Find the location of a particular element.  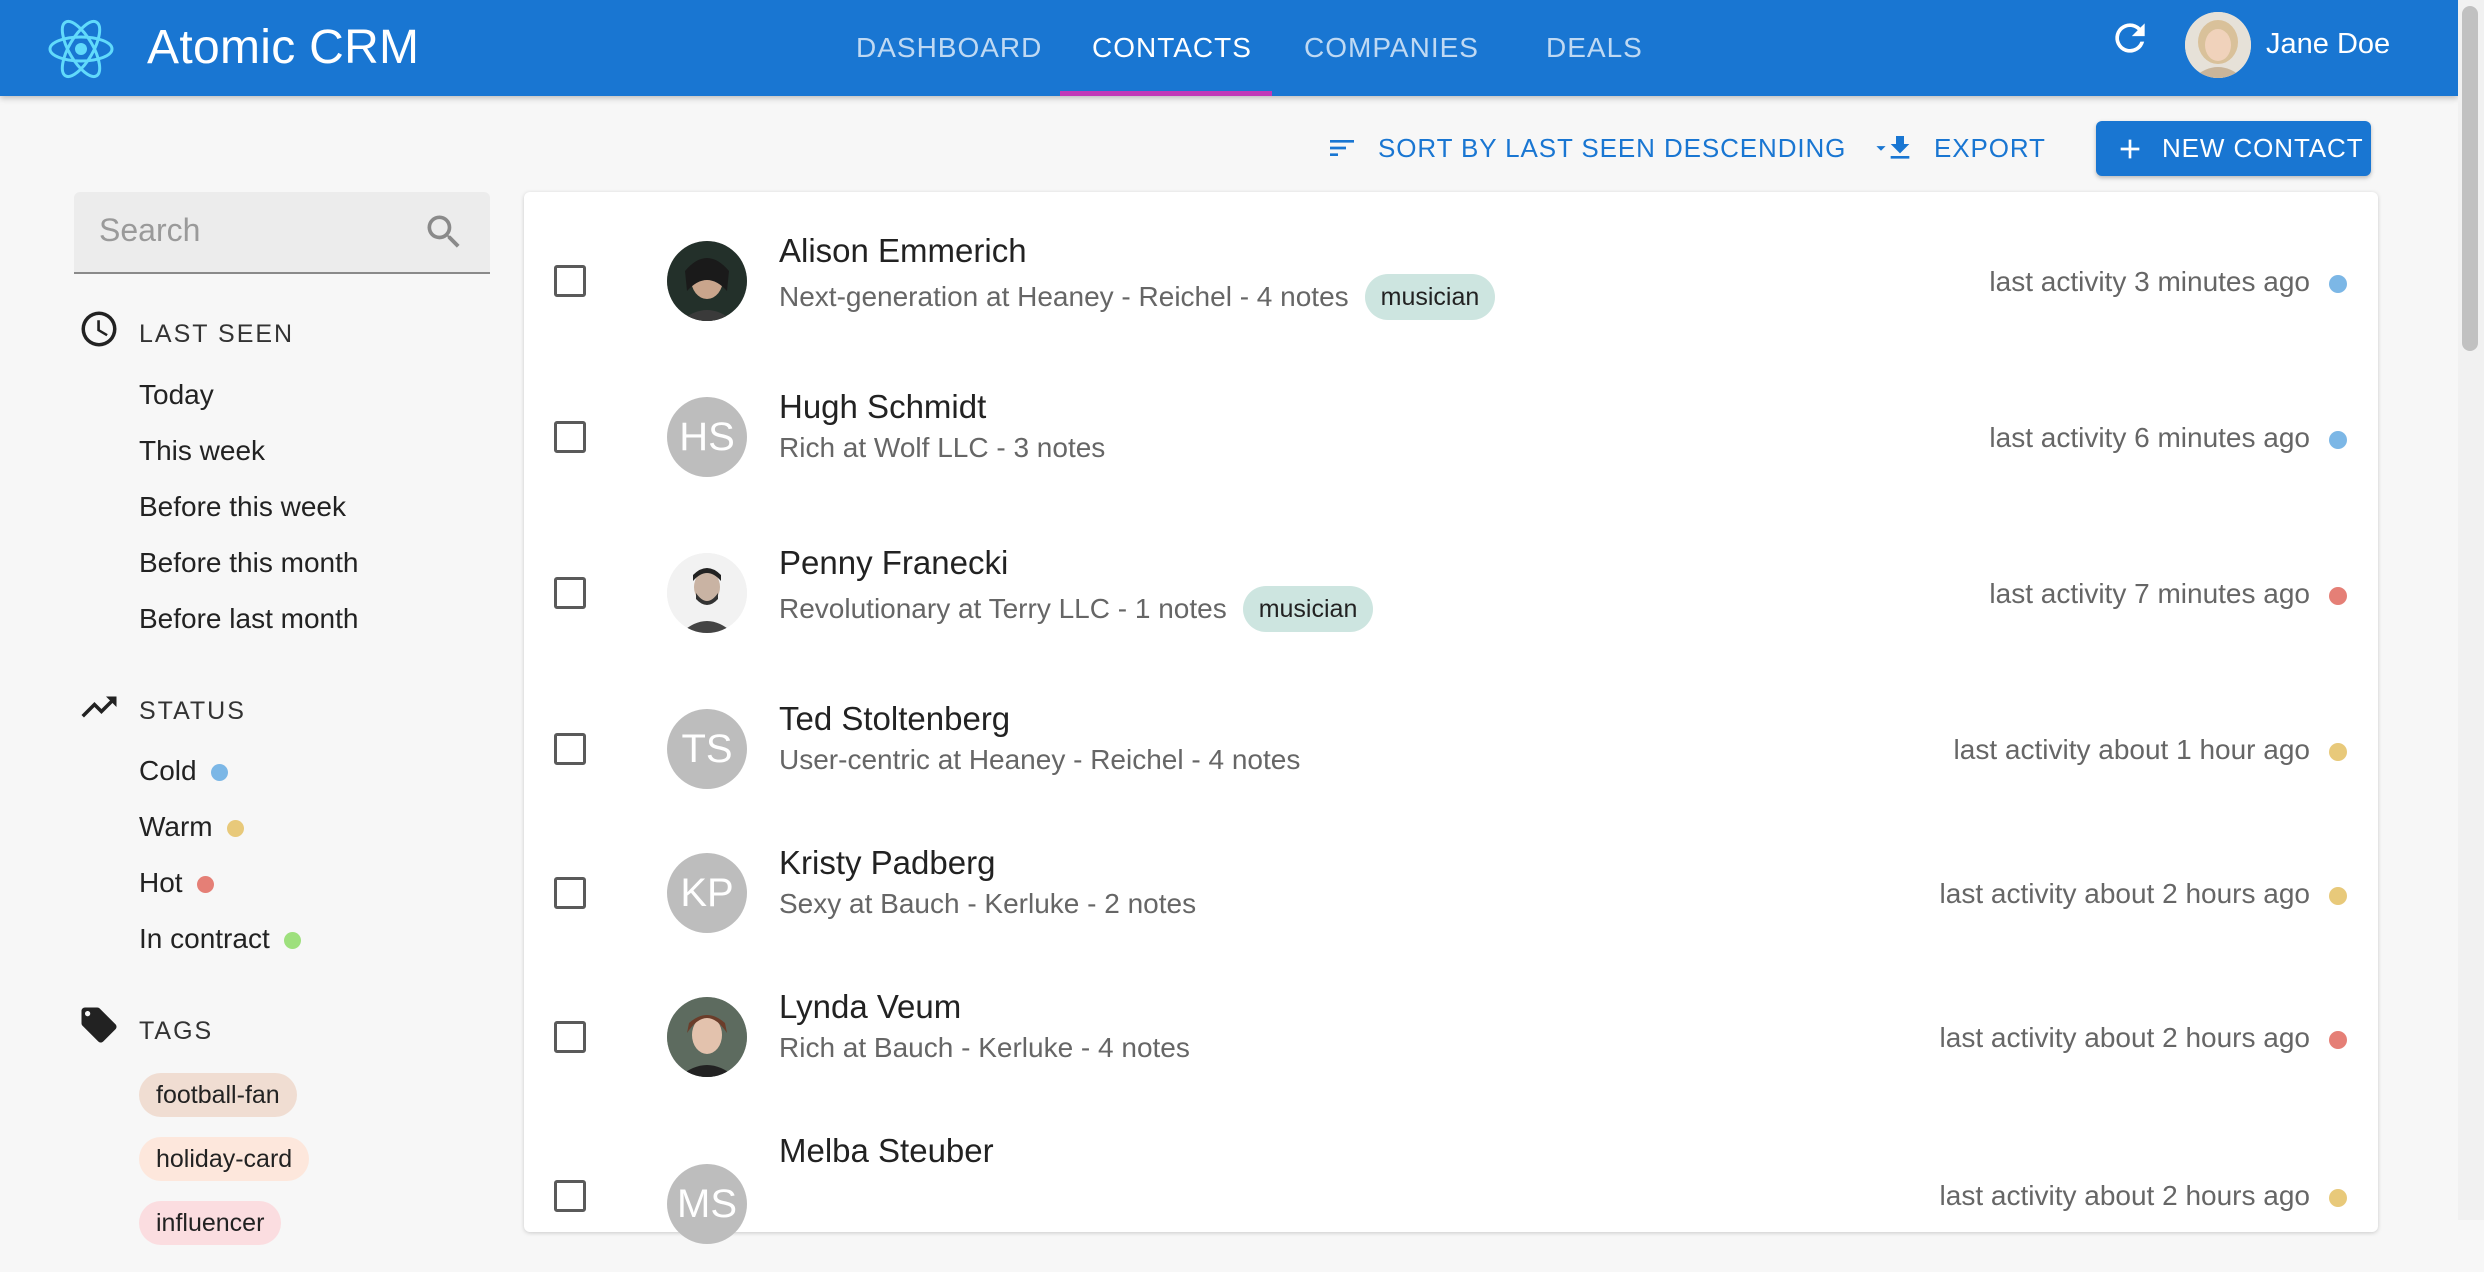

scrollbar-thumb is located at coordinates (2470, 178).